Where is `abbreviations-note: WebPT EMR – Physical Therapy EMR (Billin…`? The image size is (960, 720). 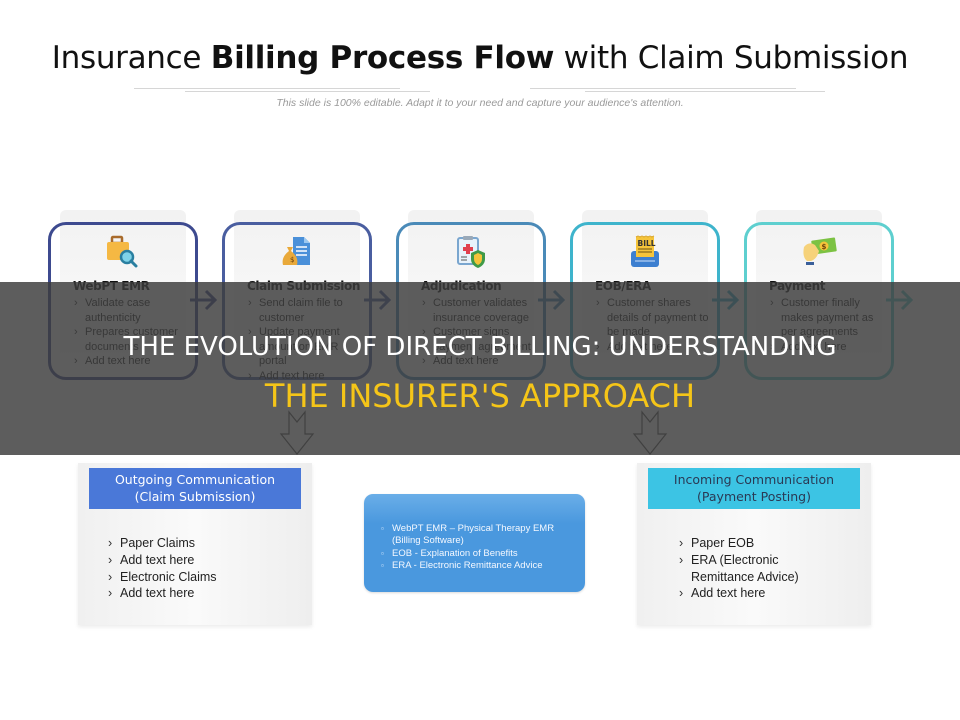 abbreviations-note: WebPT EMR – Physical Therapy EMR (Billin… is located at coordinates (474, 543).